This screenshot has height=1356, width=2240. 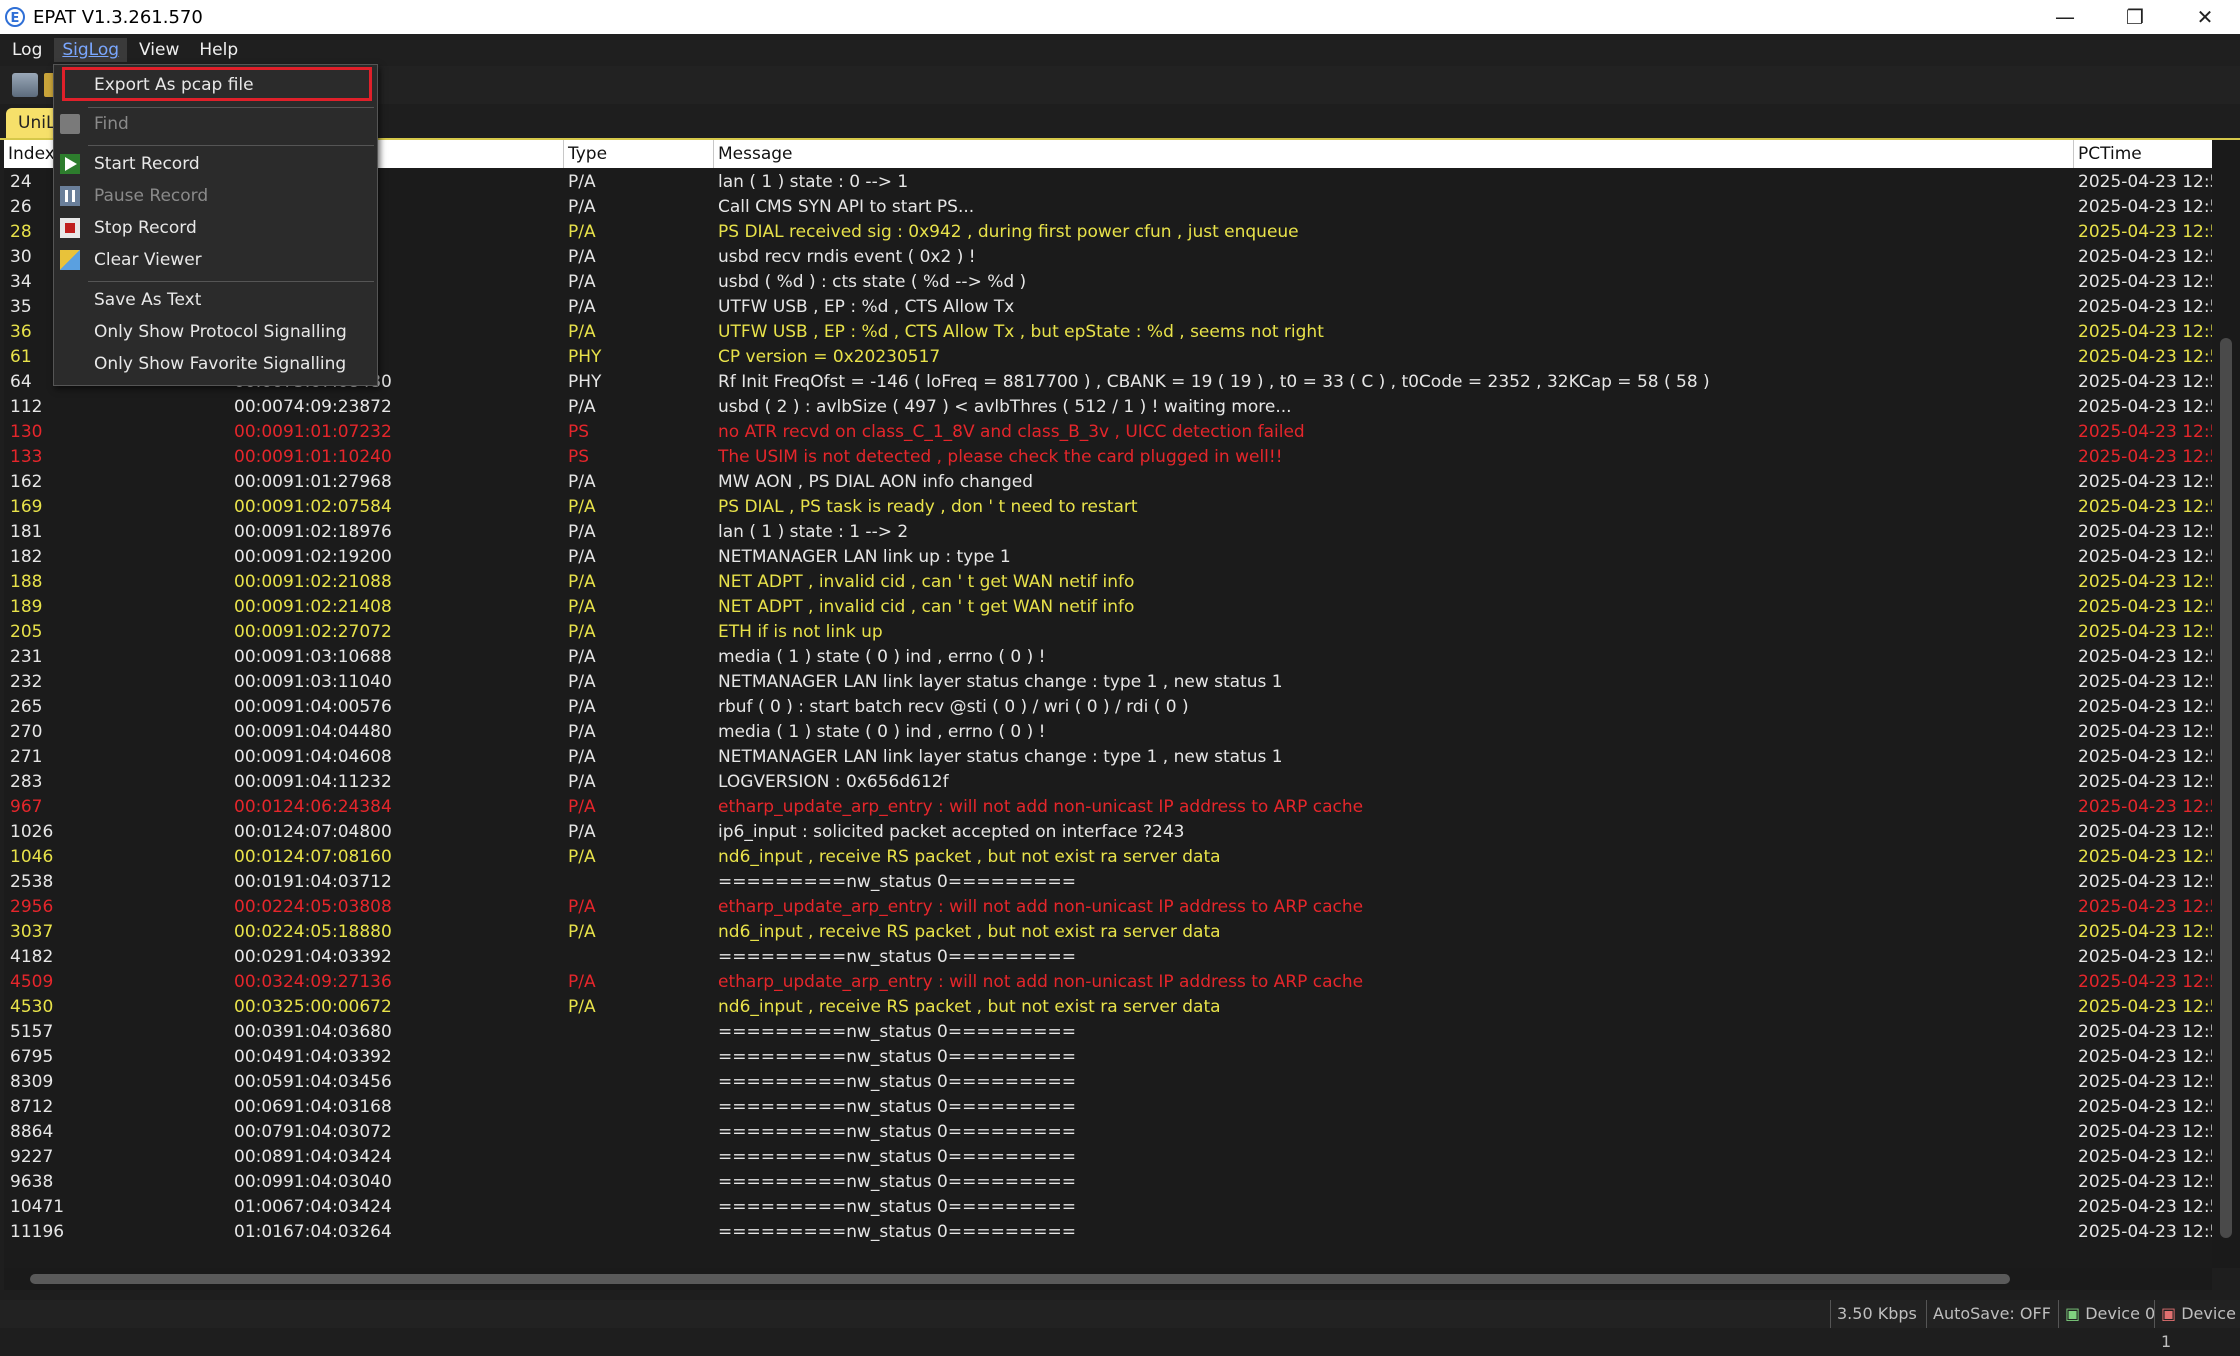 What do you see at coordinates (2169, 1313) in the screenshot?
I see `device-icon: ▣` at bounding box center [2169, 1313].